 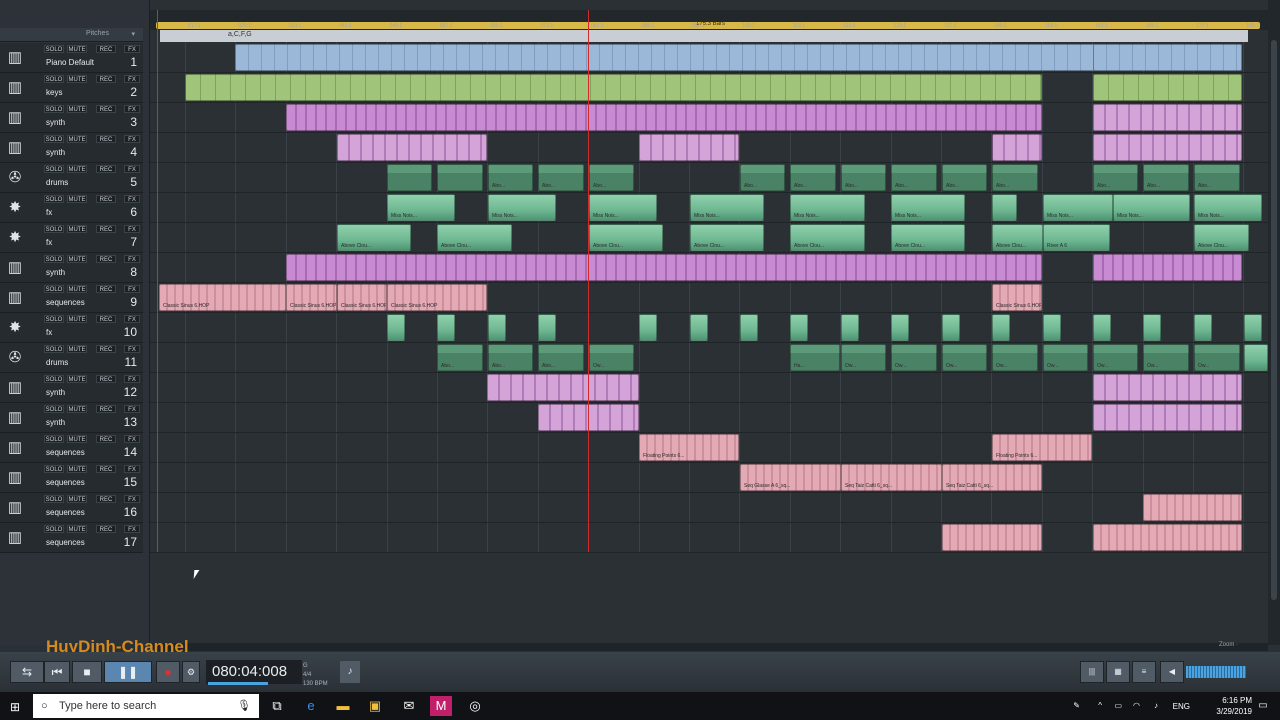 What do you see at coordinates (71, 508) in the screenshot?
I see `track-header-16: ▥ SOLO MUTE REC FX sequences 16` at bounding box center [71, 508].